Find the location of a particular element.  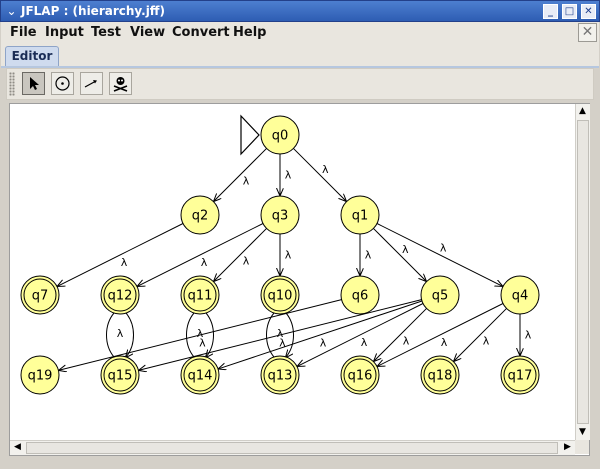

transition-arrow-icon is located at coordinates (90, 84).